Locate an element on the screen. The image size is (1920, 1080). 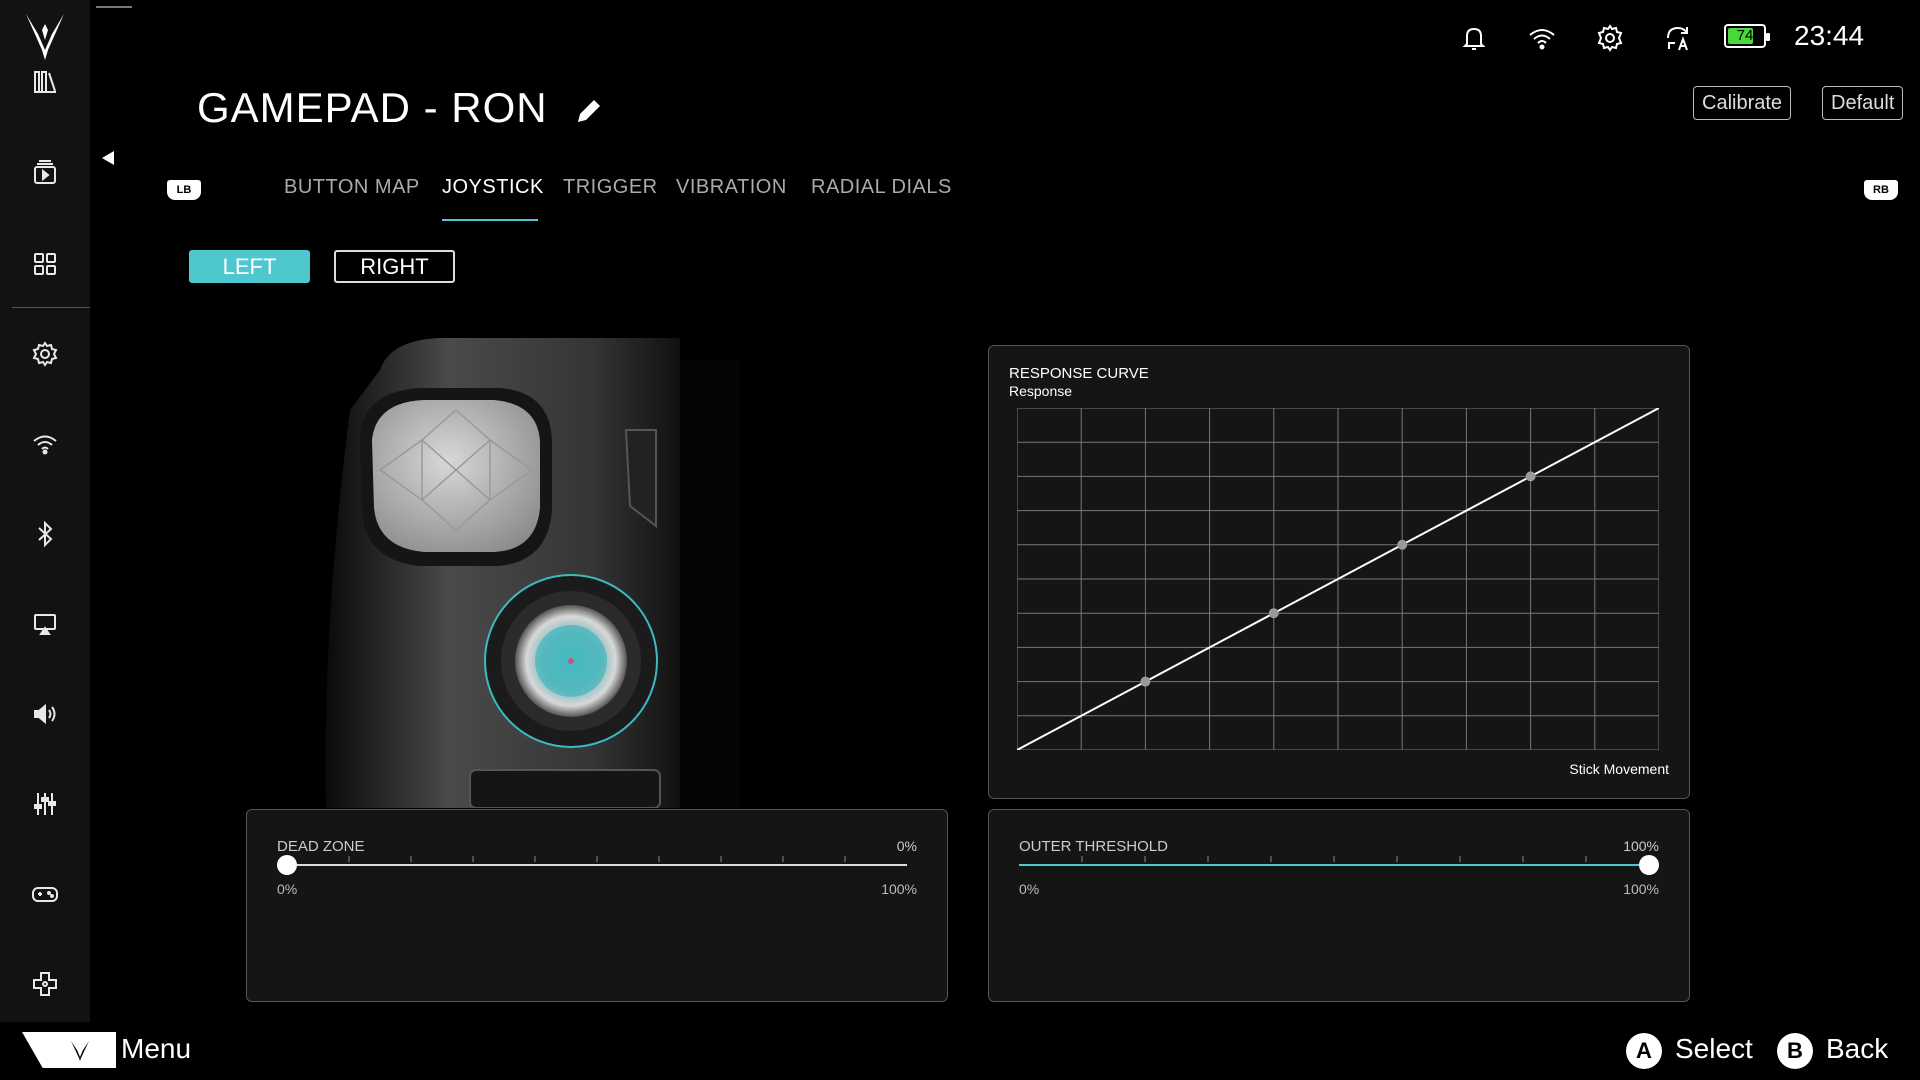
bluetooth-icon is located at coordinates (45, 534).